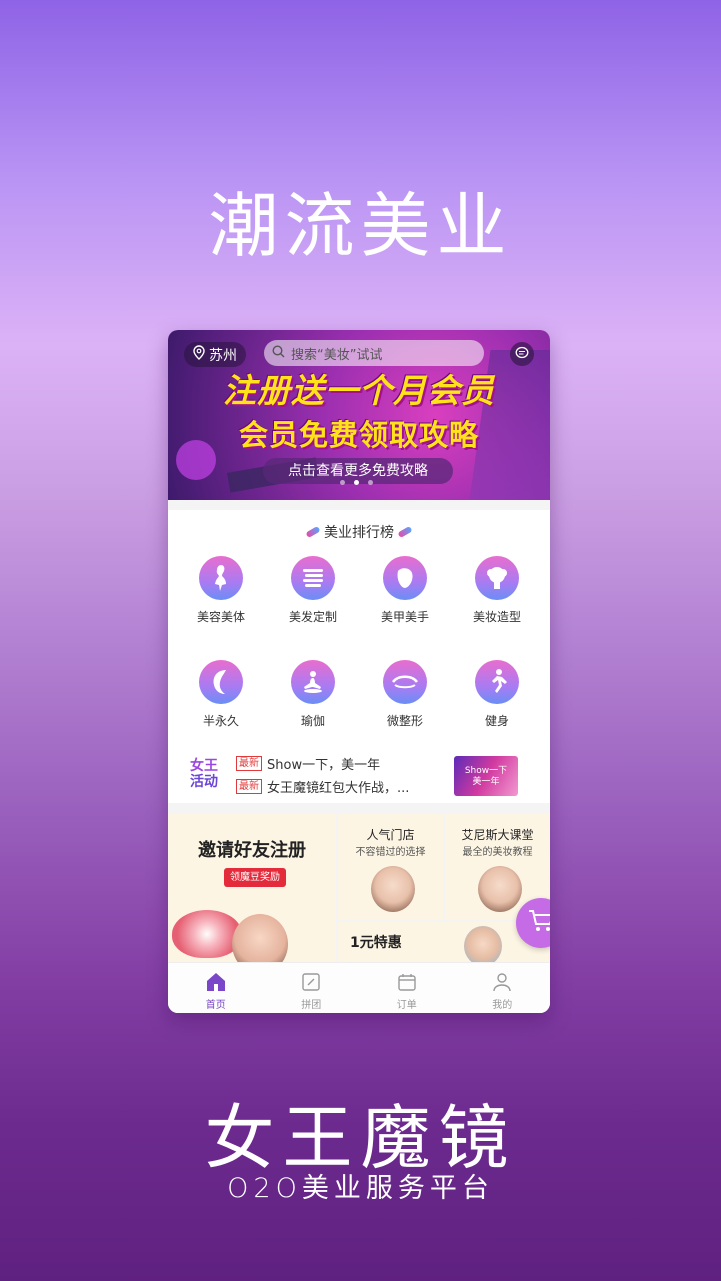  I want to click on beauty-body-icon, so click(221, 578).